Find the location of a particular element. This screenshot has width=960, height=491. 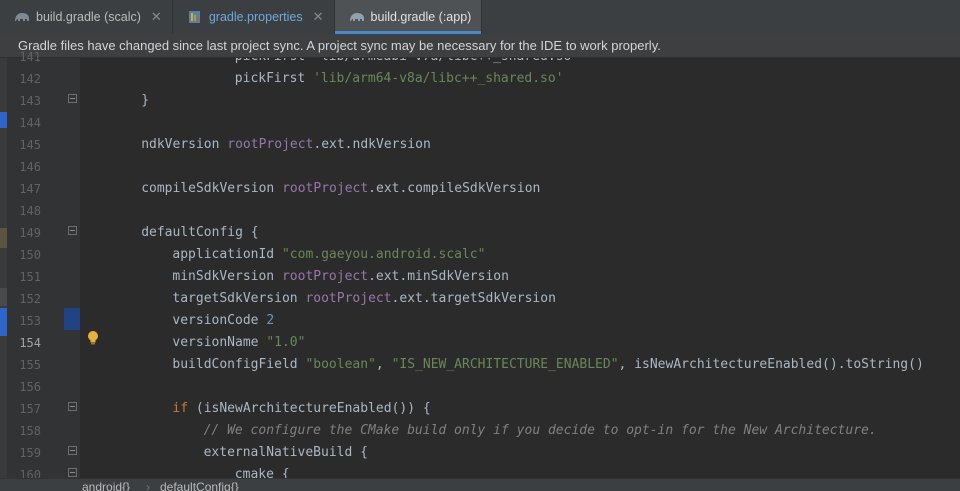

code-token: } is located at coordinates (145, 100).